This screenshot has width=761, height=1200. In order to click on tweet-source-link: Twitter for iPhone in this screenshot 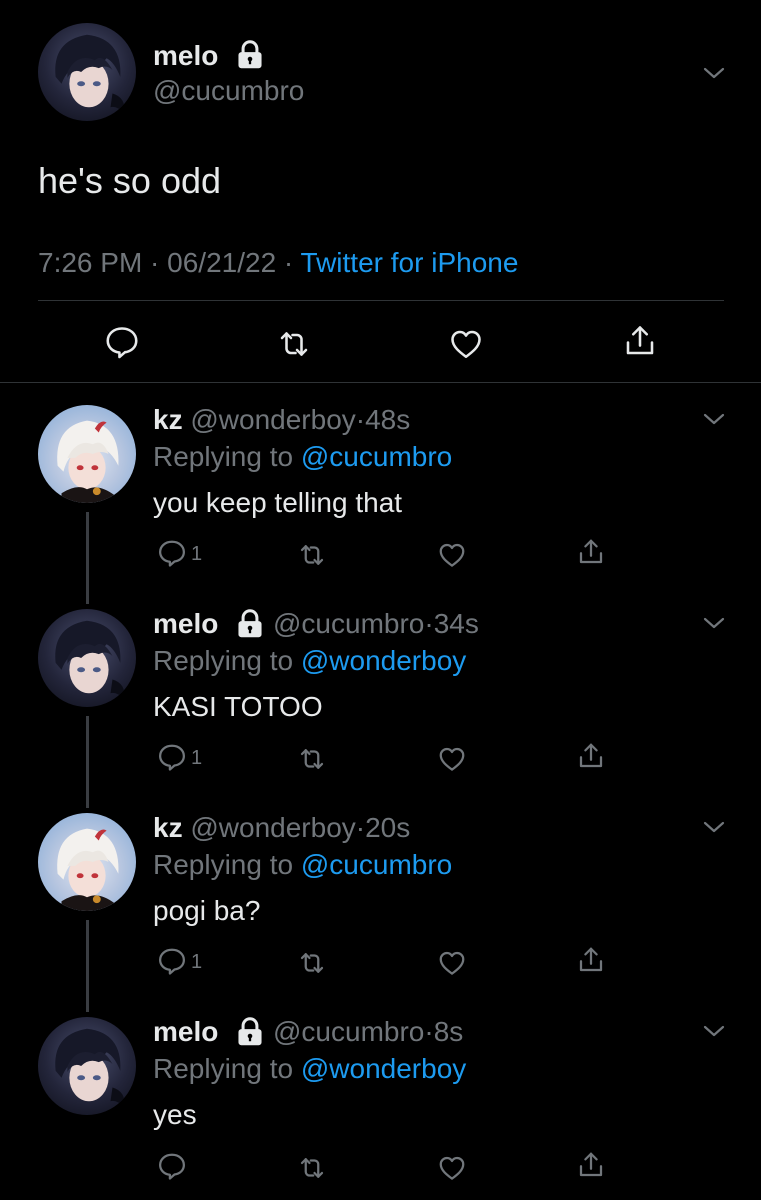, I will do `click(410, 262)`.